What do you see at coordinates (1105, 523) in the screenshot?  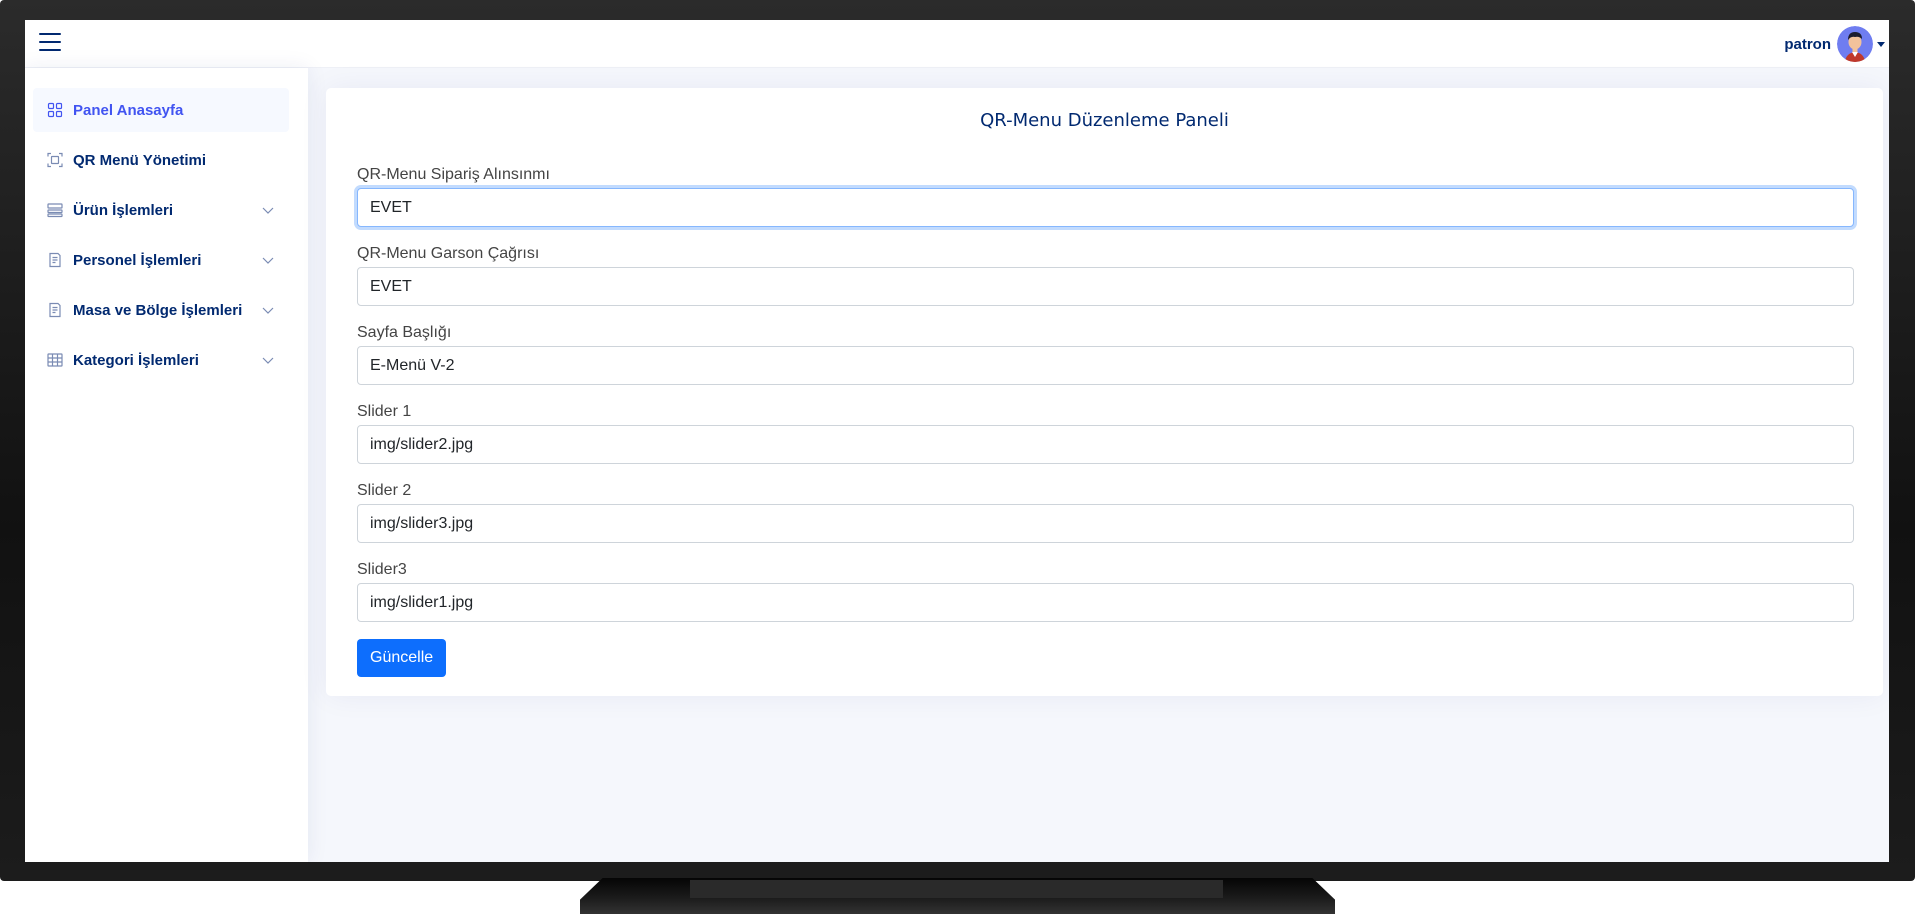 I see `slider-2-input` at bounding box center [1105, 523].